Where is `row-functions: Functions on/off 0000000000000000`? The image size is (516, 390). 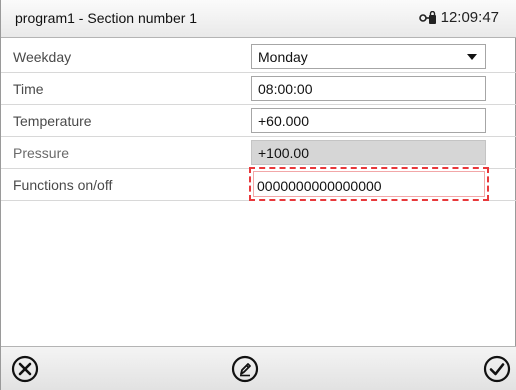
row-functions: Functions on/off 0000000000000000 is located at coordinates (258, 184).